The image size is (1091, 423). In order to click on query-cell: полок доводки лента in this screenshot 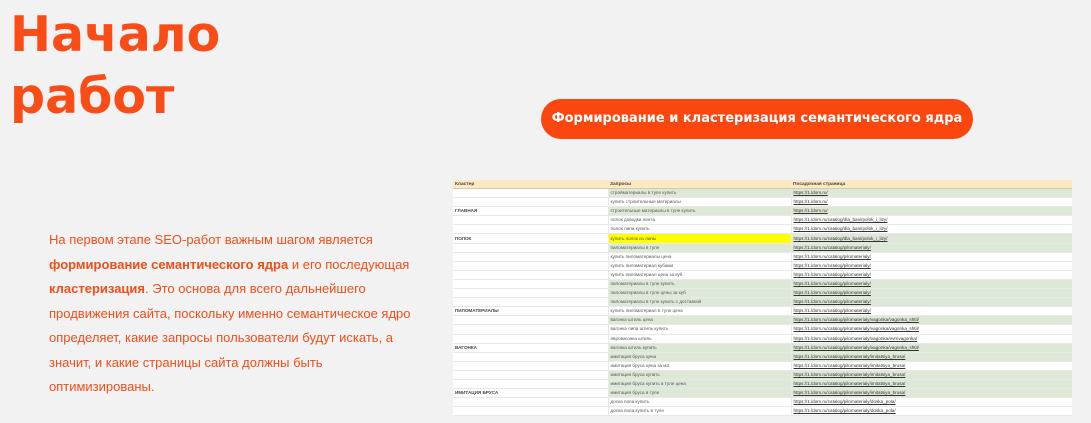, I will do `click(700, 220)`.